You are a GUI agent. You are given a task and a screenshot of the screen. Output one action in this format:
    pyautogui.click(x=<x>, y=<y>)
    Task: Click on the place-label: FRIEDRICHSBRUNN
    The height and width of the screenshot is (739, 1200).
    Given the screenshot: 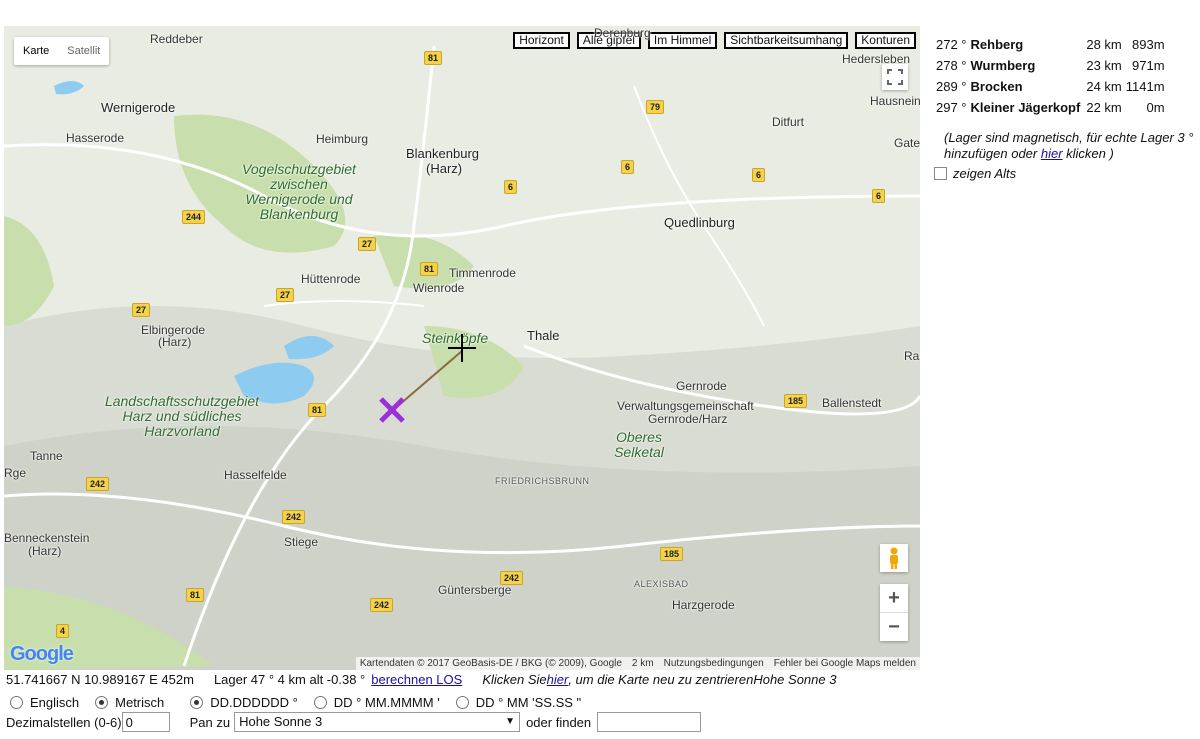 What is the action you would take?
    pyautogui.click(x=542, y=481)
    